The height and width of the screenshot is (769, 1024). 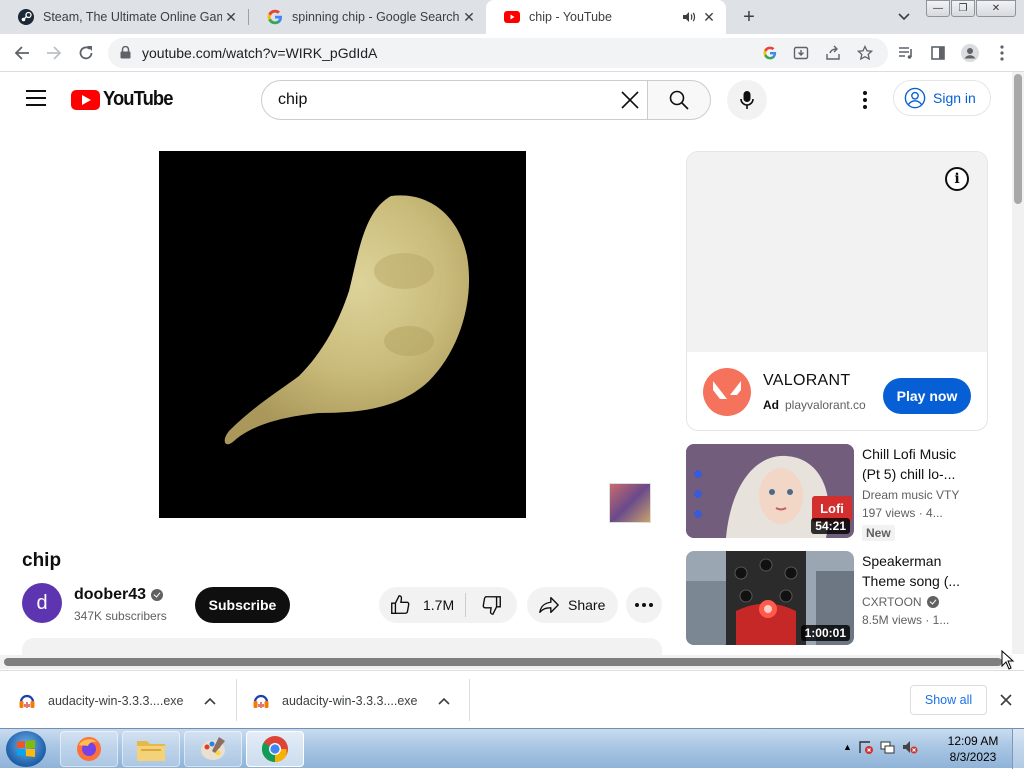 What do you see at coordinates (770, 53) in the screenshot?
I see `google-lens-icon` at bounding box center [770, 53].